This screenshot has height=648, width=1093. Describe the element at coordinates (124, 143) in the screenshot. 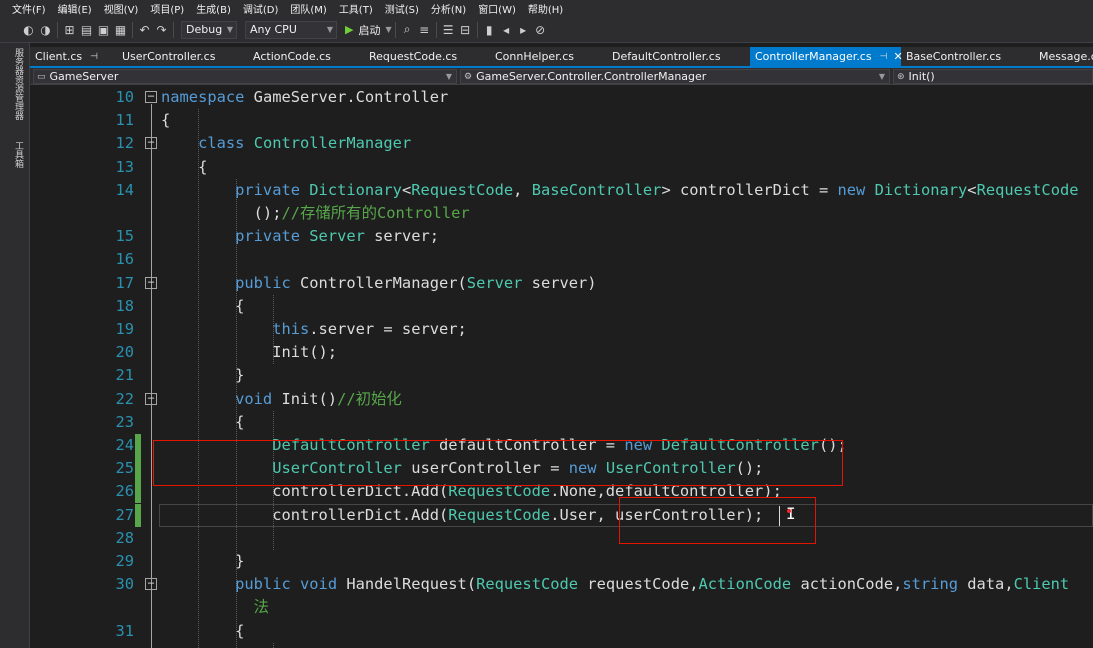

I see `line-number: 12` at that location.